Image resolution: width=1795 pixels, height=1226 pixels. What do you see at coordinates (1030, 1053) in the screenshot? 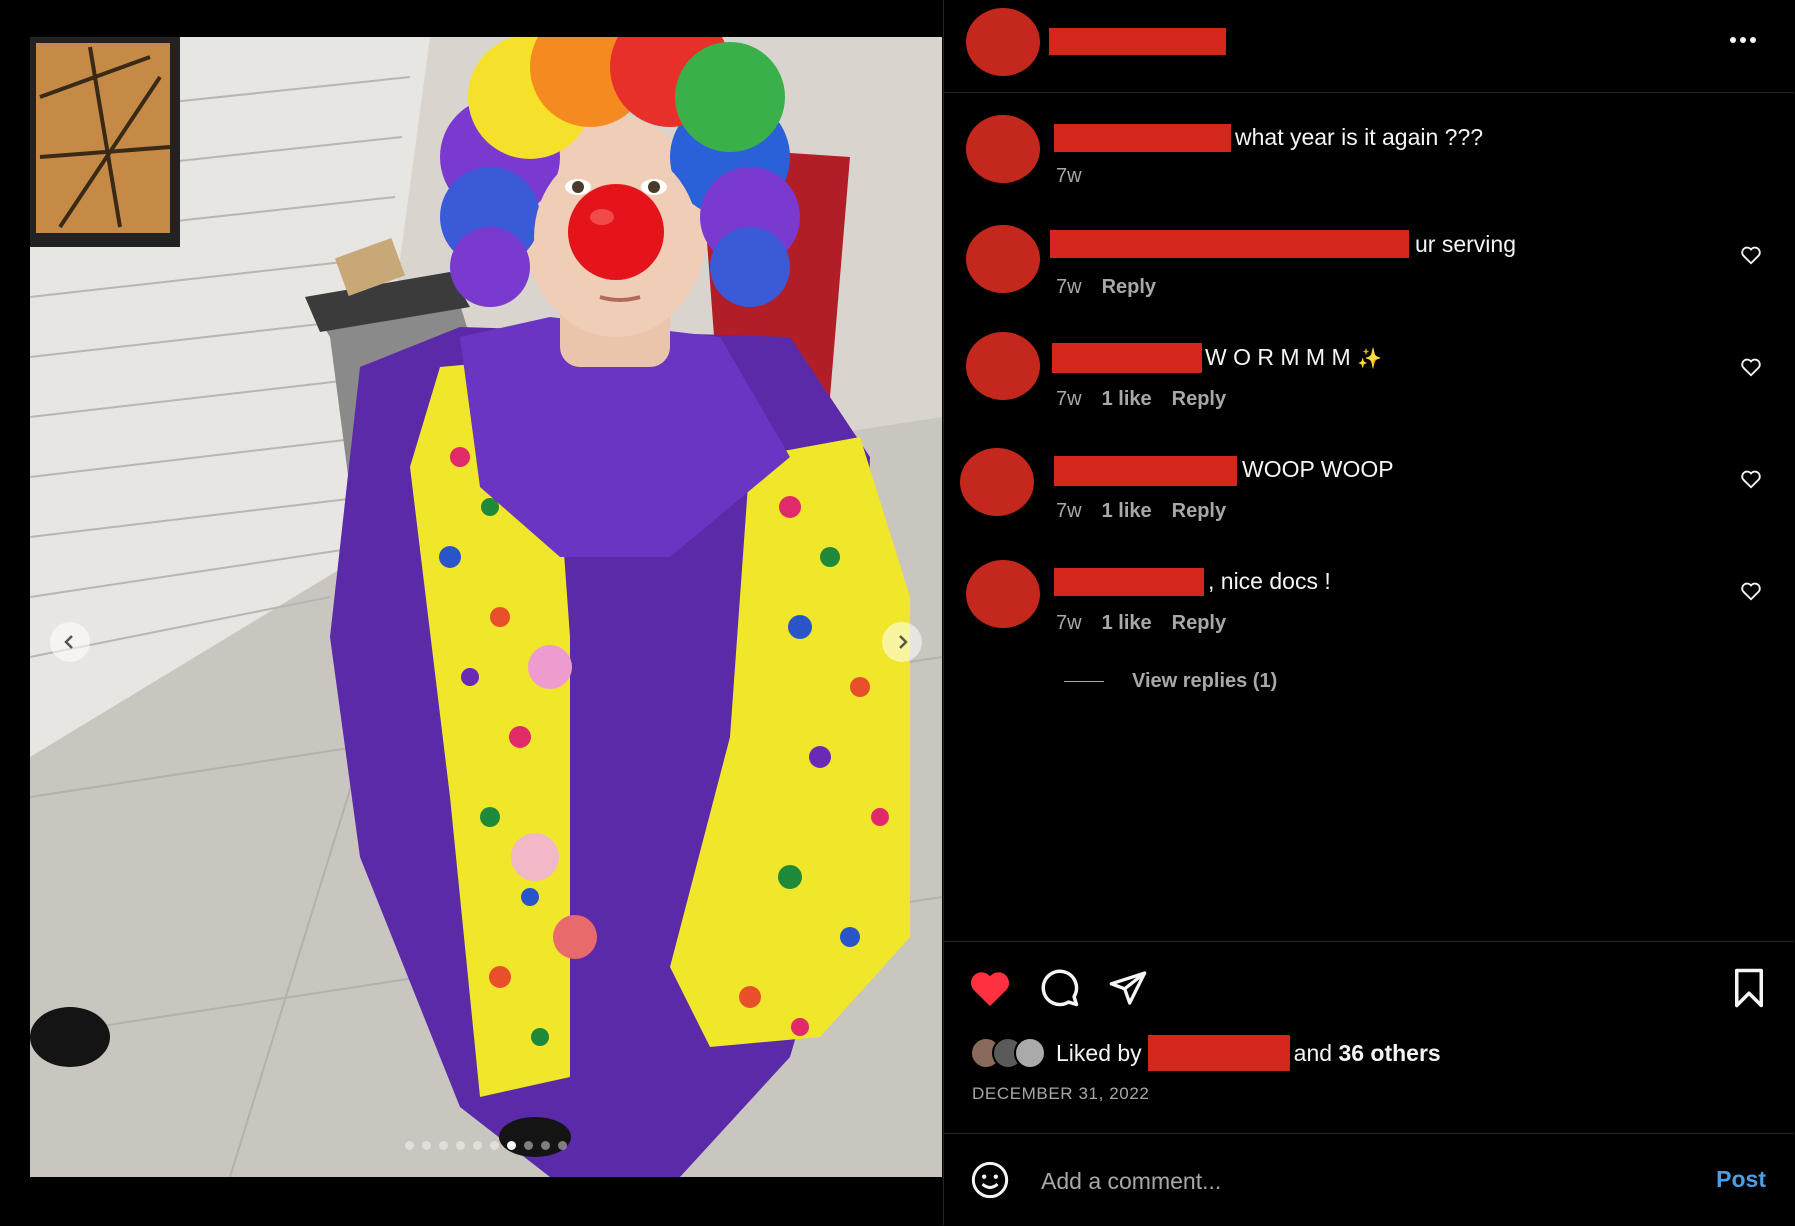
I see `liker-avatar` at bounding box center [1030, 1053].